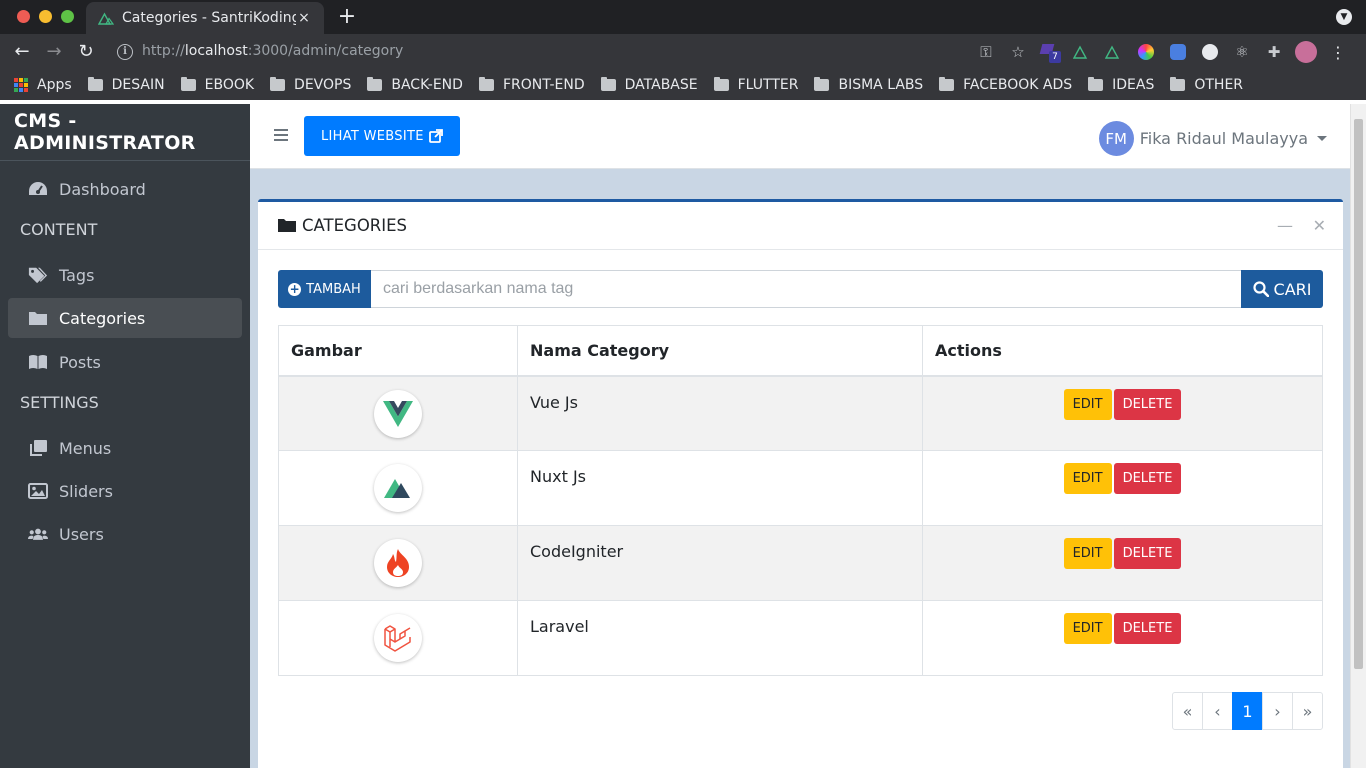  Describe the element at coordinates (1210, 52) in the screenshot. I see `circle-extension-icon` at that location.